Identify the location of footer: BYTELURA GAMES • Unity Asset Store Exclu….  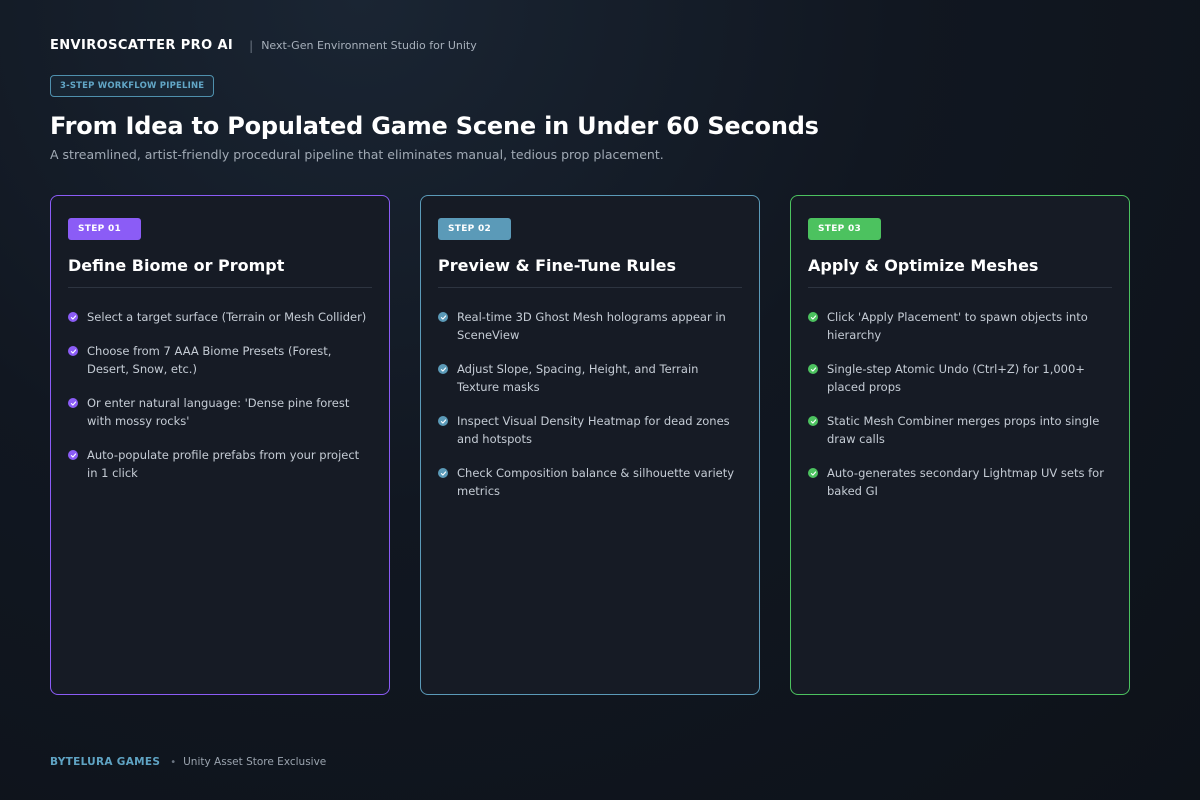
(188, 762).